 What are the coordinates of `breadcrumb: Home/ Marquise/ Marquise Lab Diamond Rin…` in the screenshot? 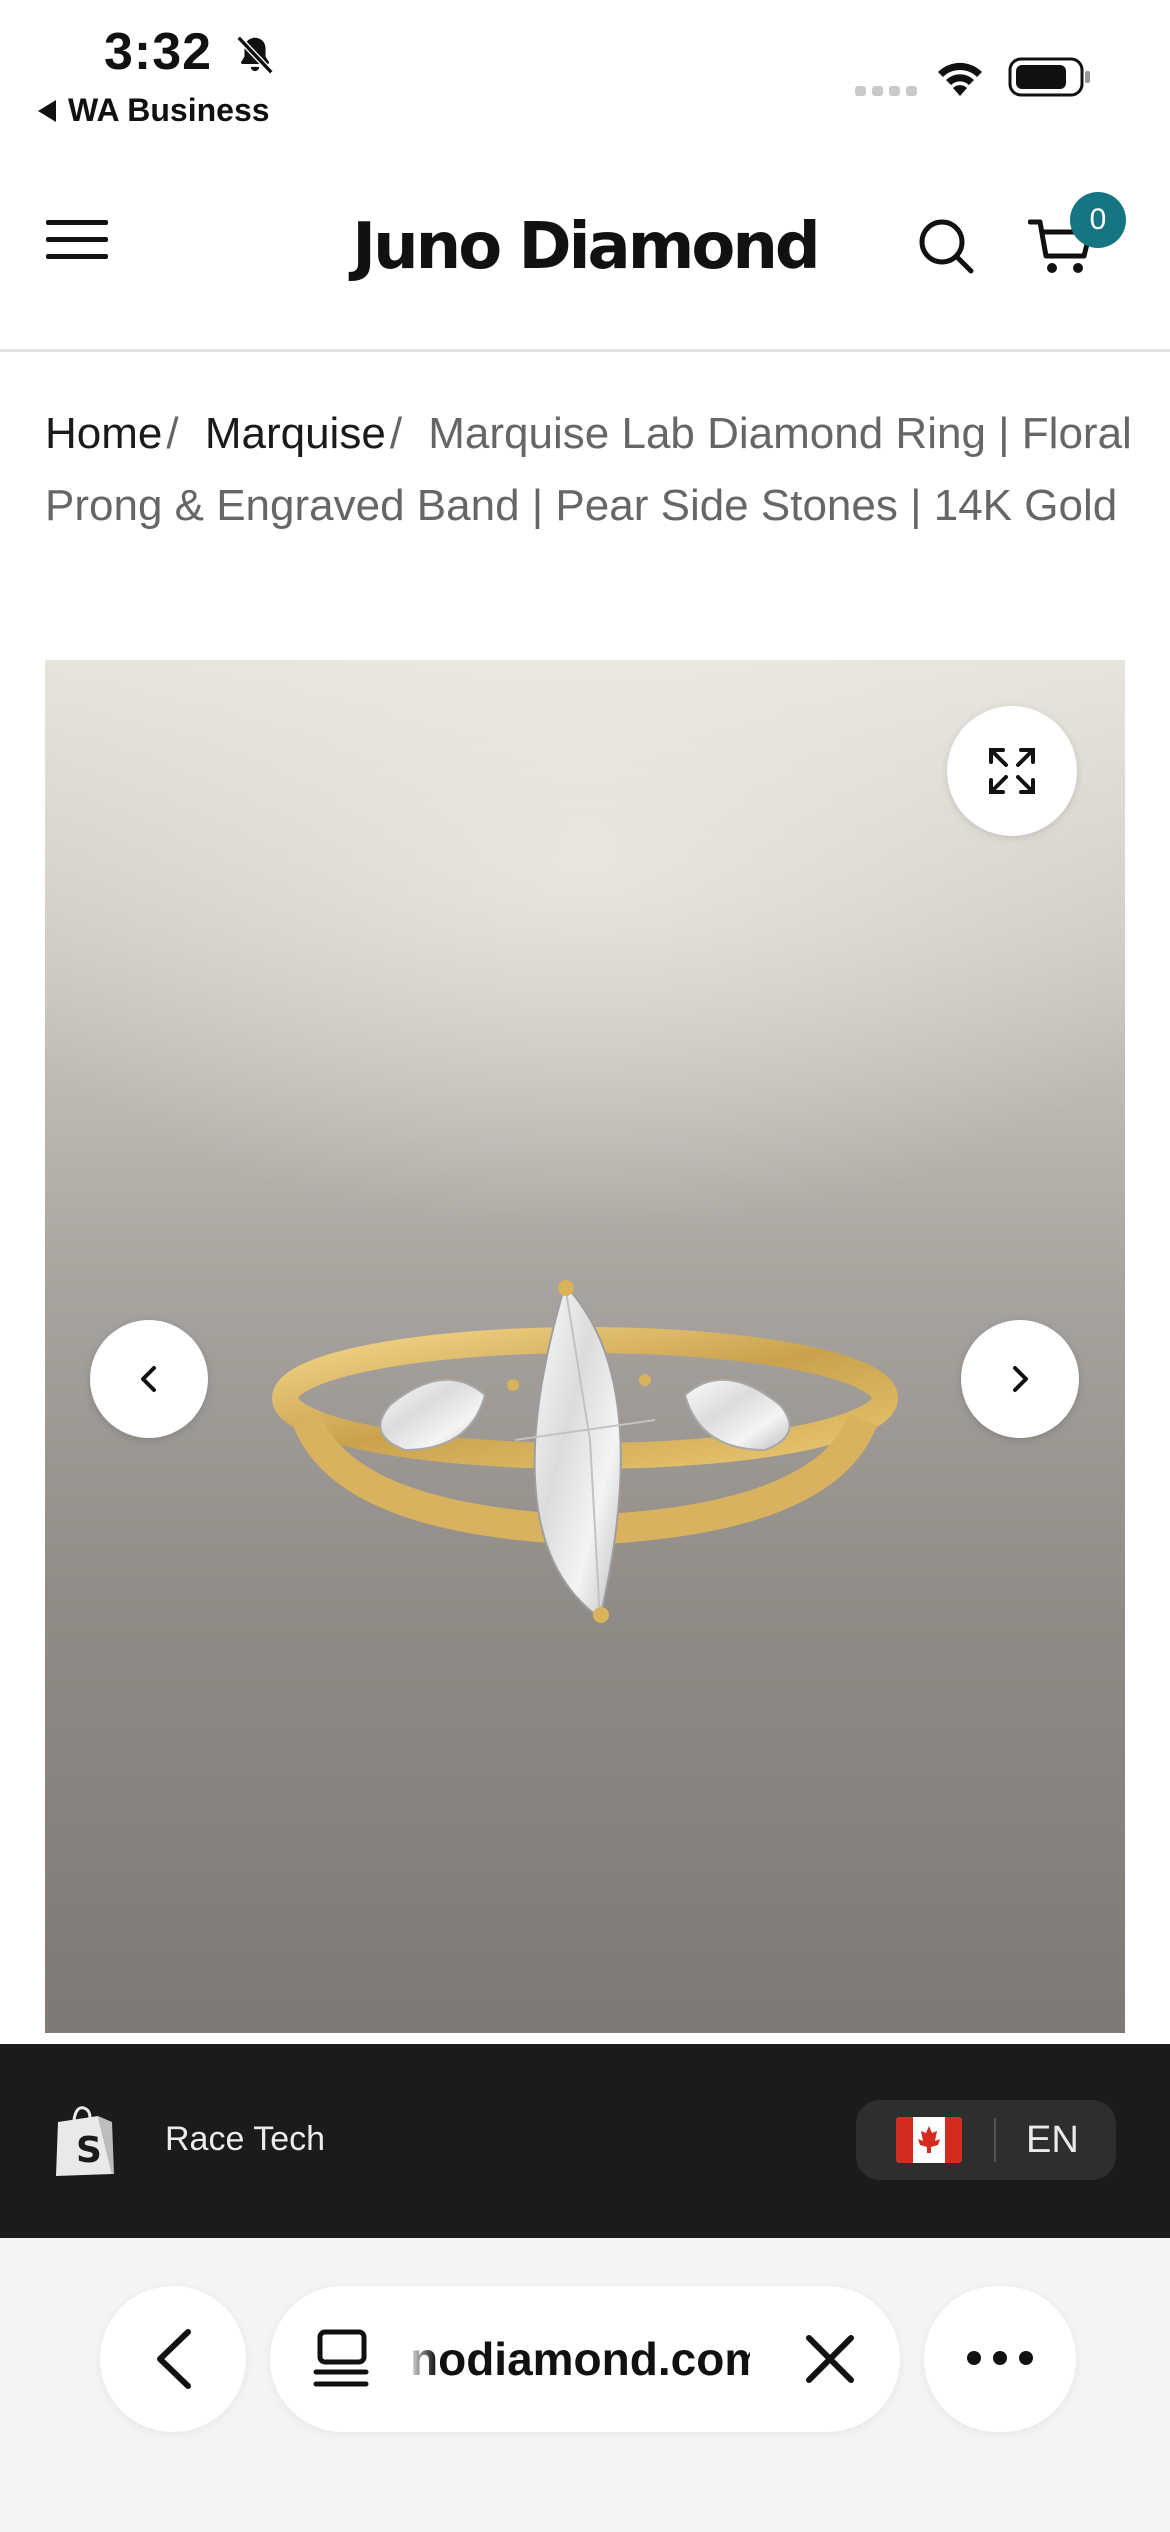 It's located at (590, 470).